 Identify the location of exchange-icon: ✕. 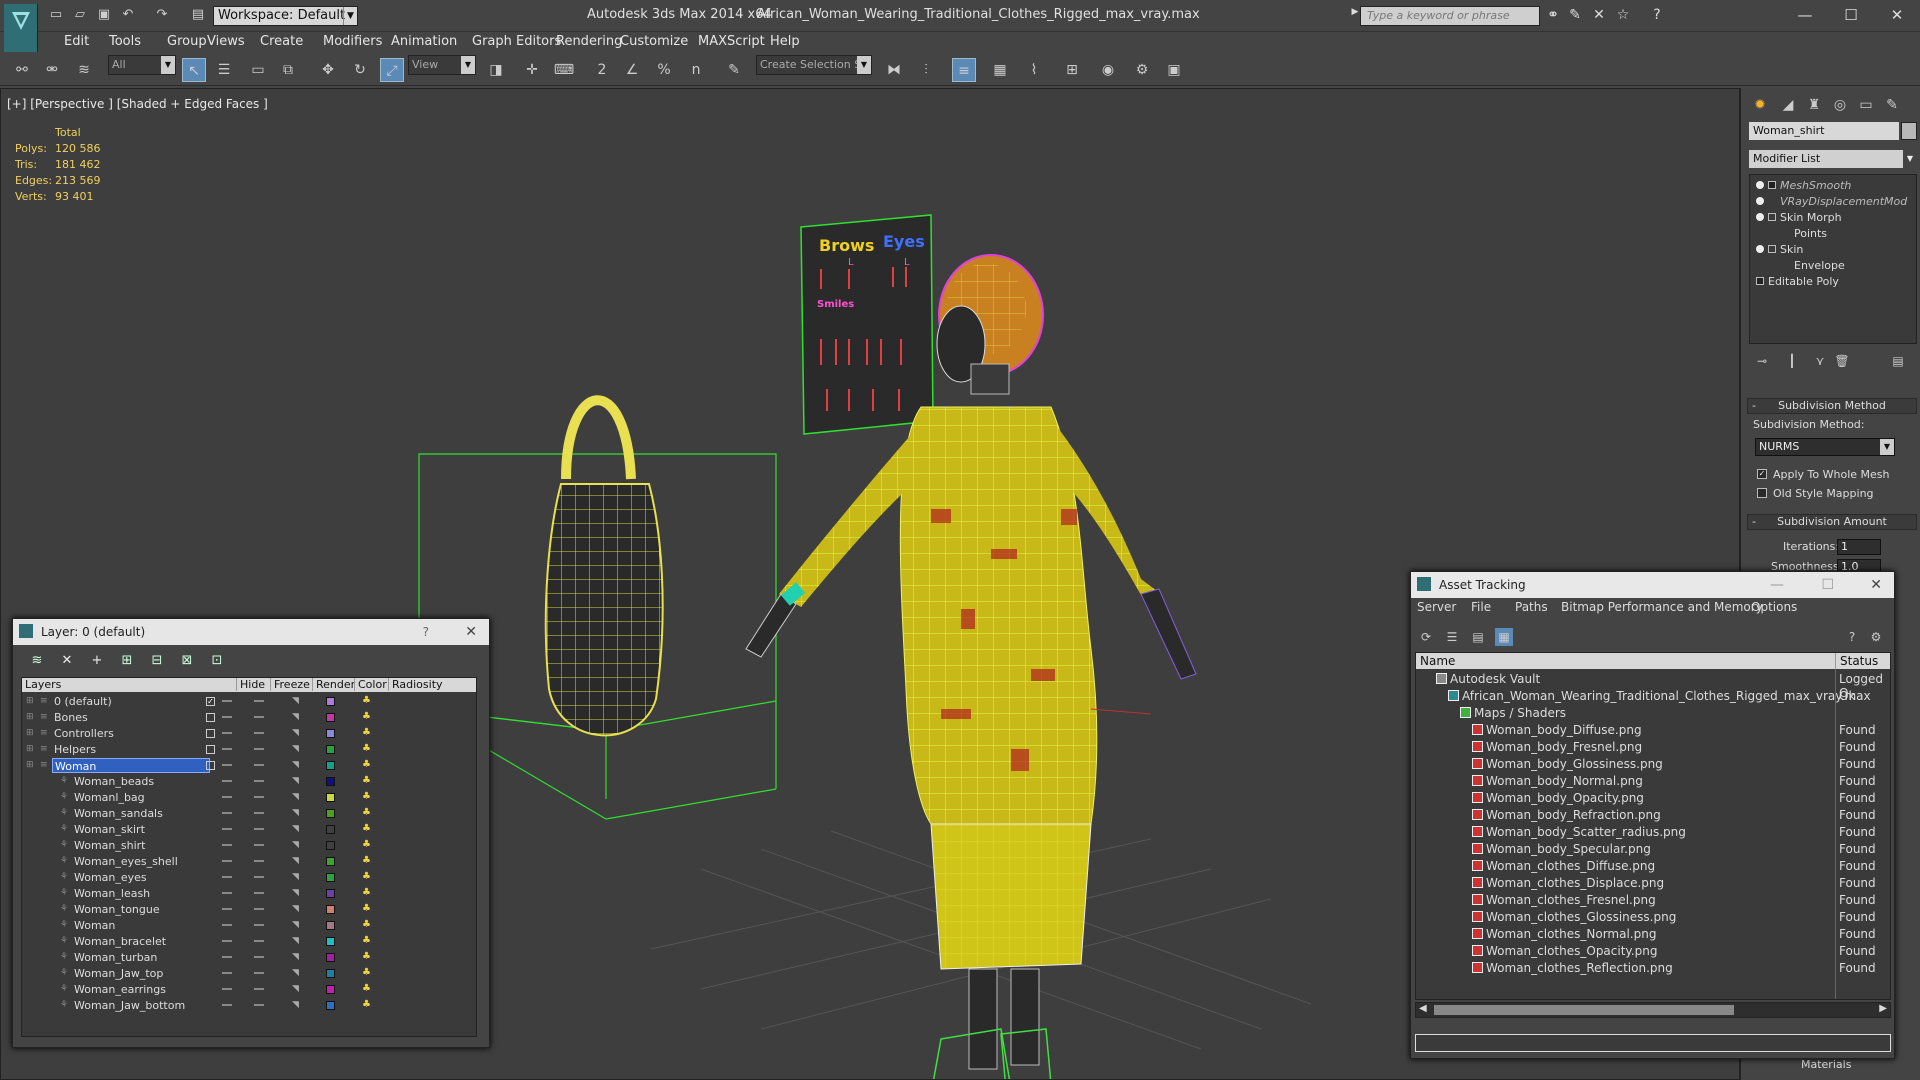
(1599, 15).